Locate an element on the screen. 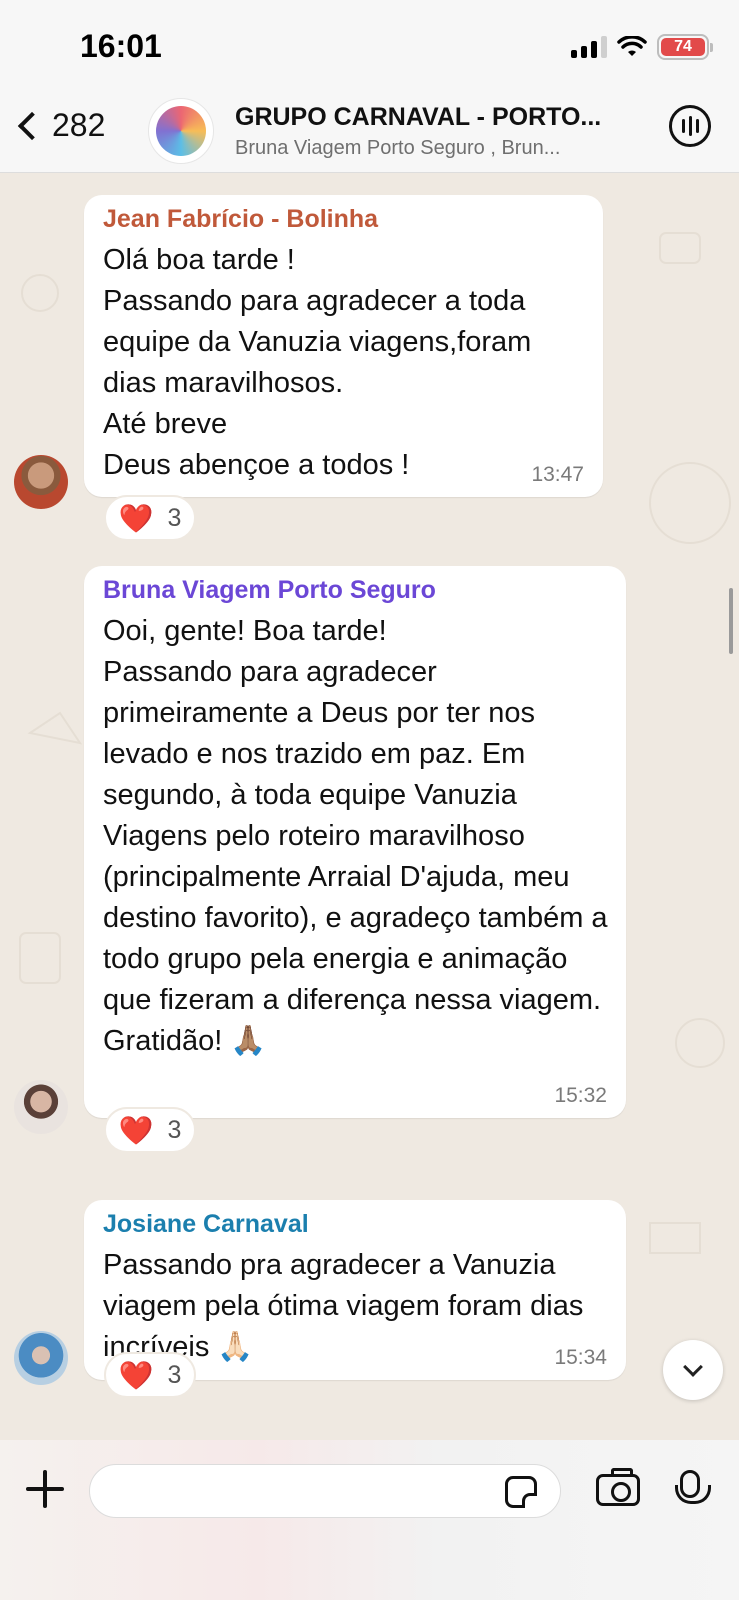 The image size is (739, 1600). message-time: 15:32 is located at coordinates (580, 1095).